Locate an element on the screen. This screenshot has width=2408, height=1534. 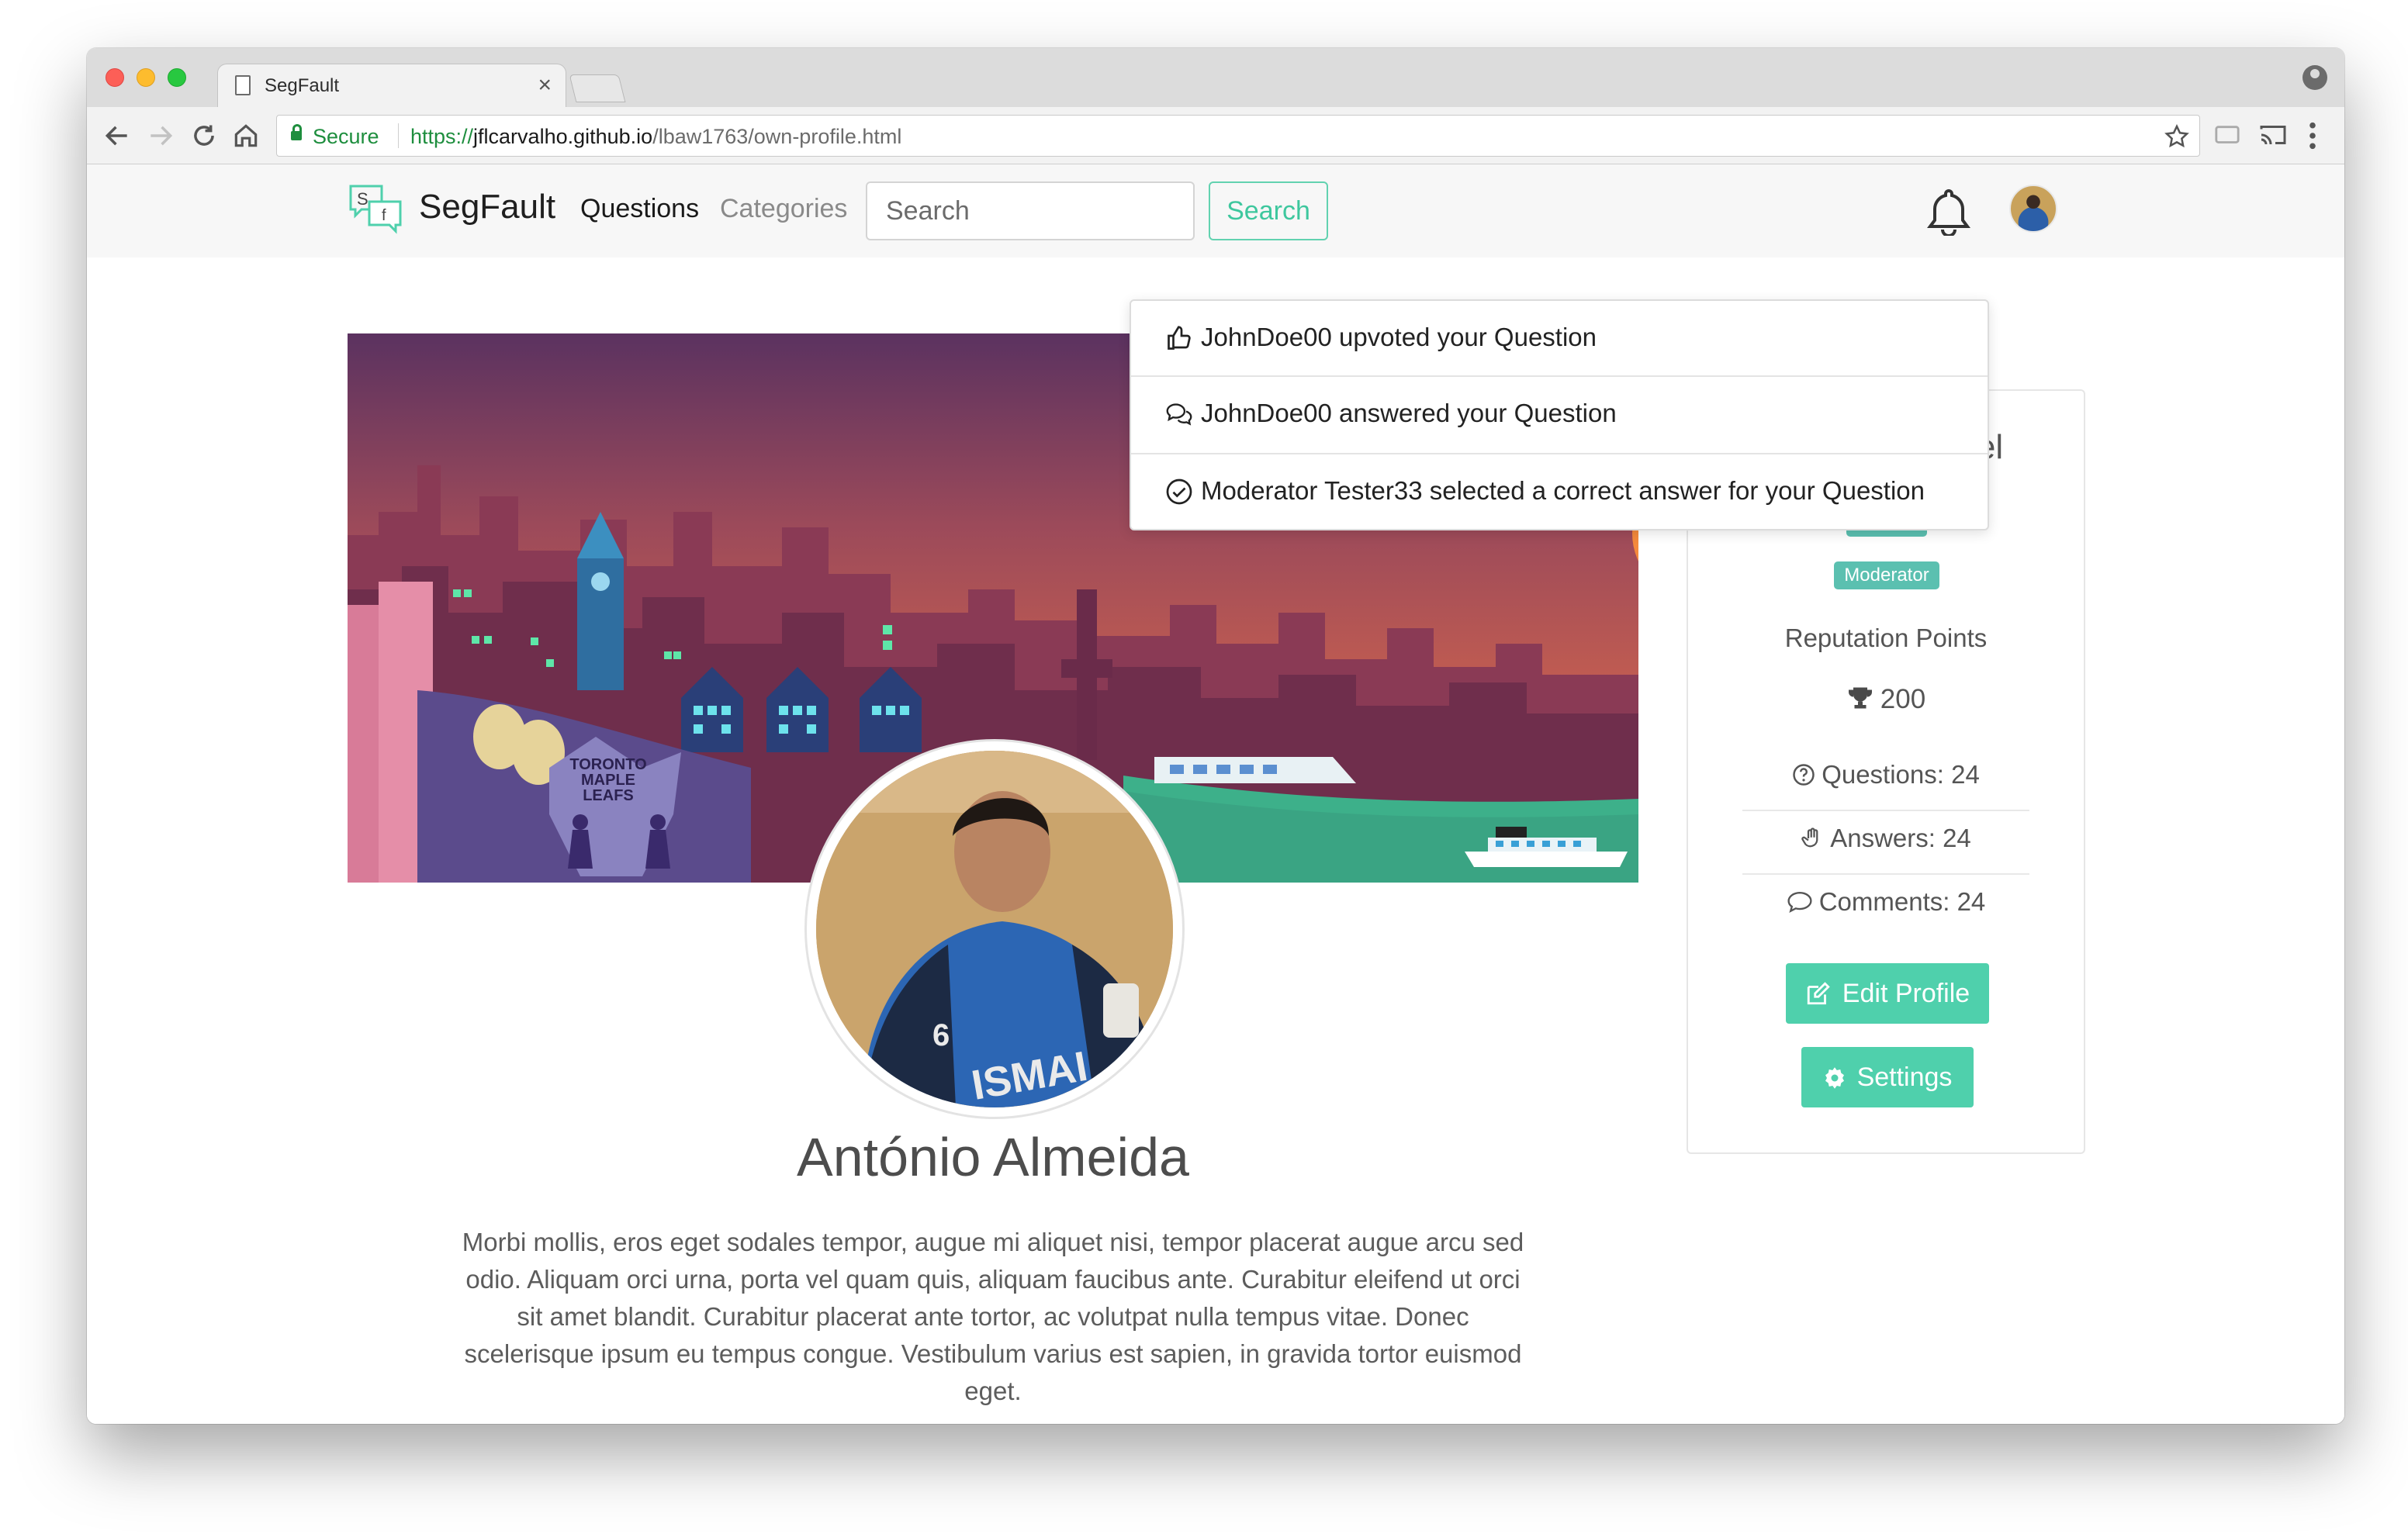
check-circle-icon is located at coordinates (1179, 492).